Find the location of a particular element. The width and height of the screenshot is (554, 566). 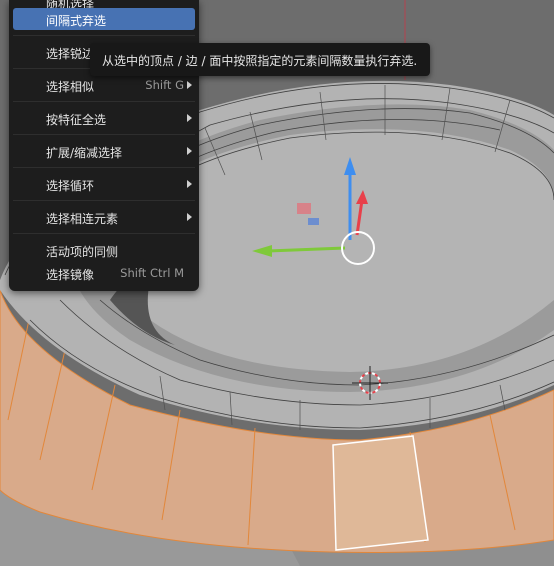

menu-item-label: 间隔式弃选 is located at coordinates (76, 21).